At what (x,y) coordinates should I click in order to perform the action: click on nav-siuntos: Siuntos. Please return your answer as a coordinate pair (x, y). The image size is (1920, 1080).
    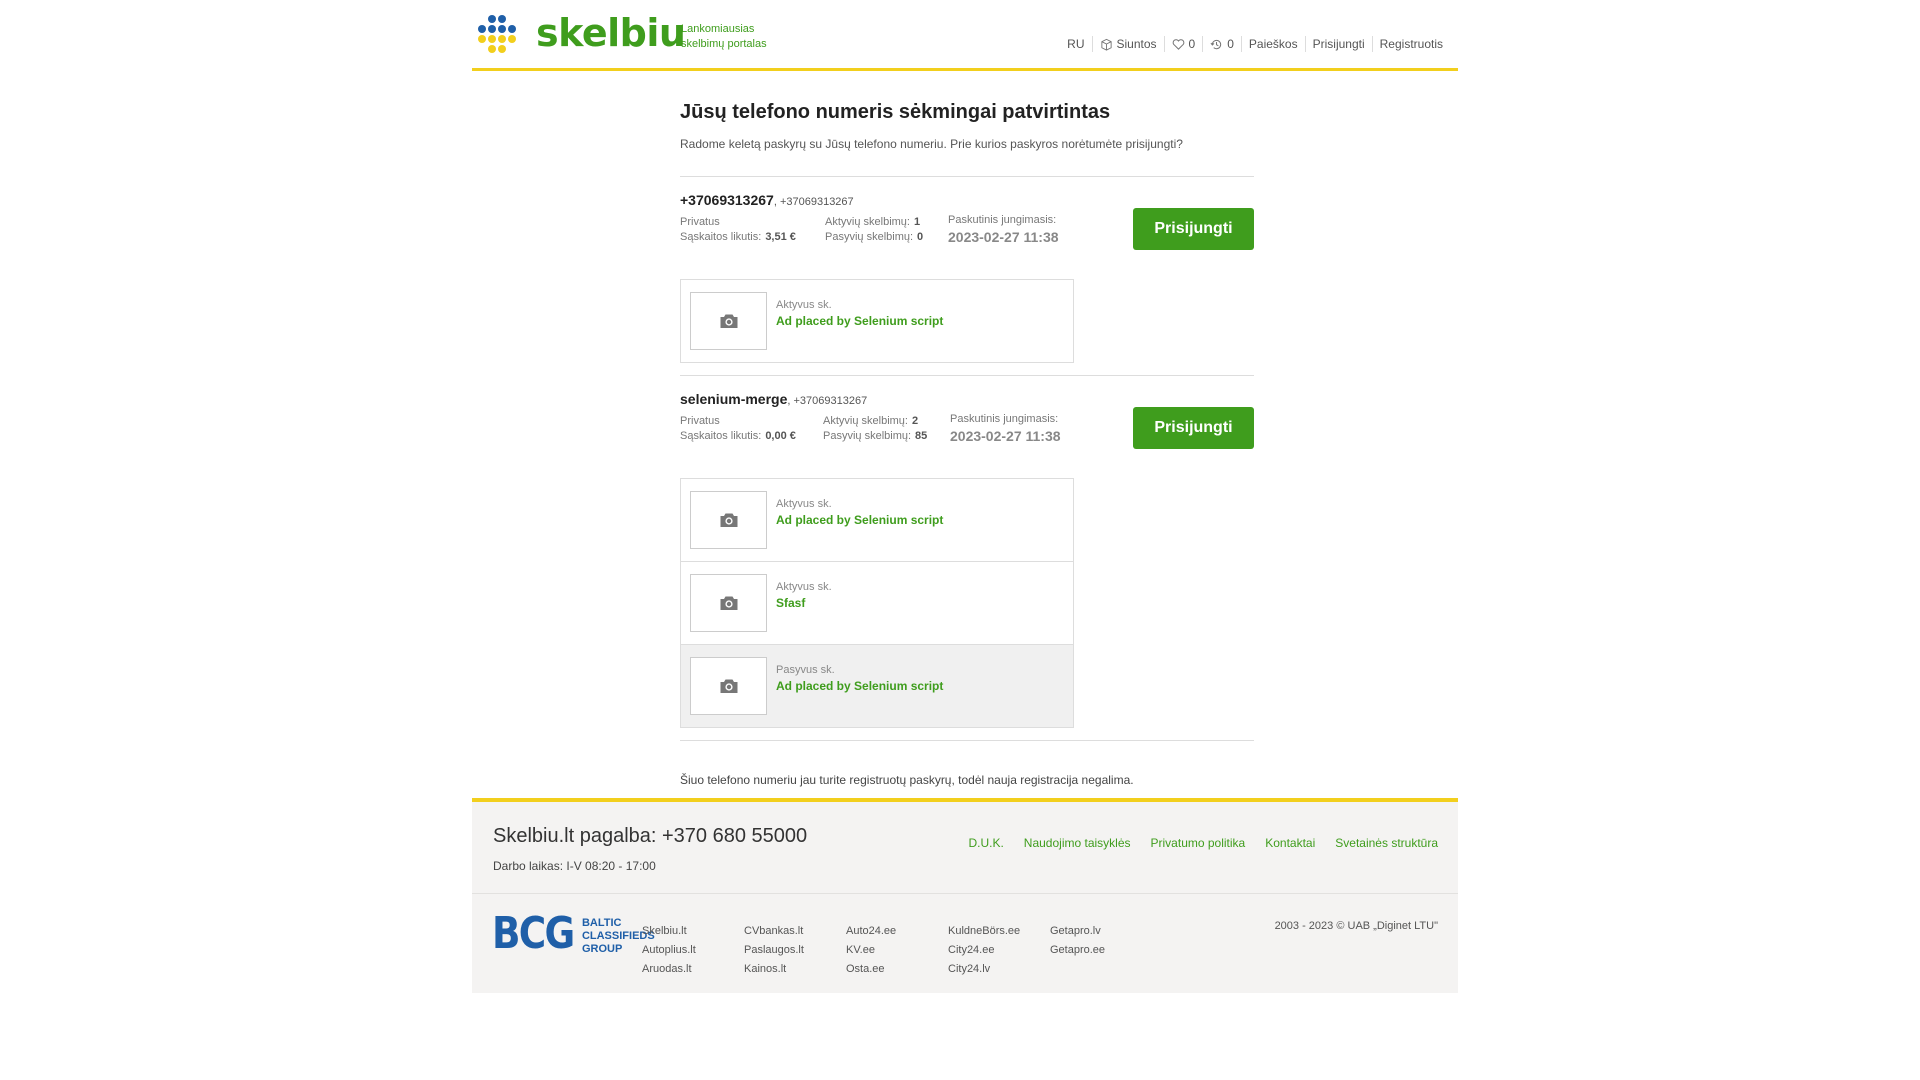
    Looking at the image, I should click on (1127, 44).